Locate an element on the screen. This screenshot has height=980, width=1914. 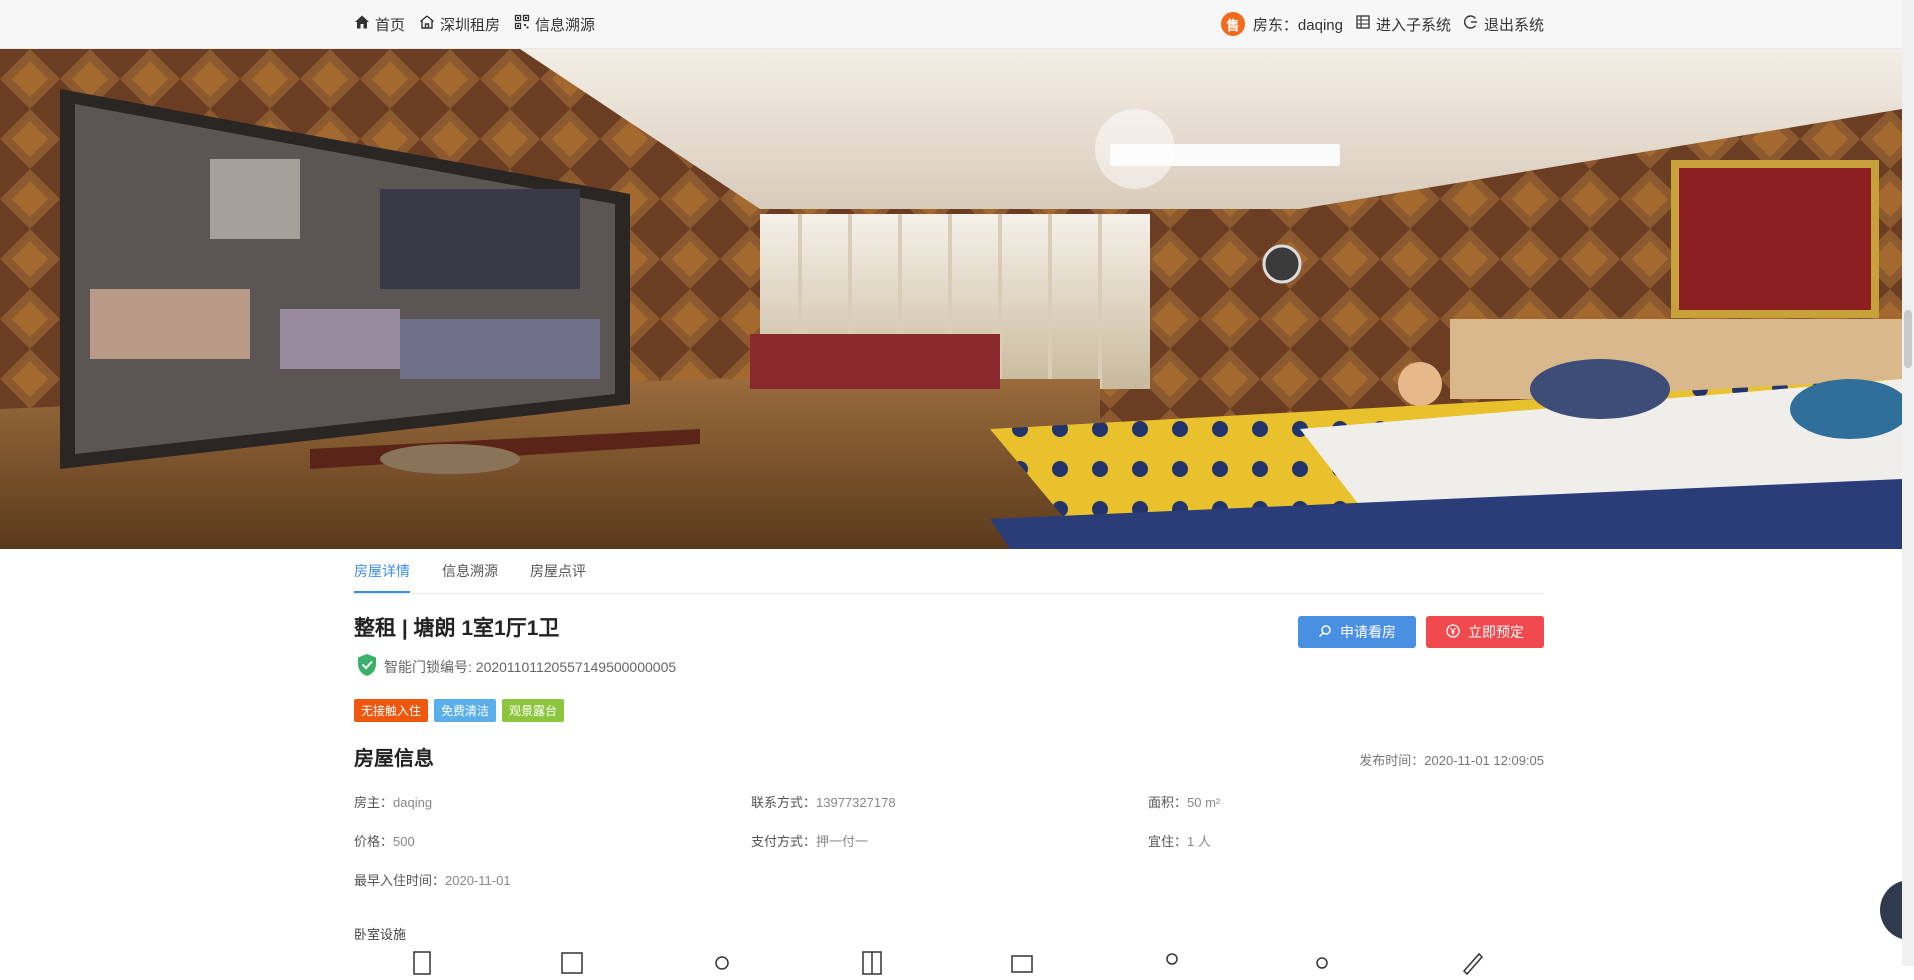
field-payment: 支付方式：押一付一 is located at coordinates (810, 841).